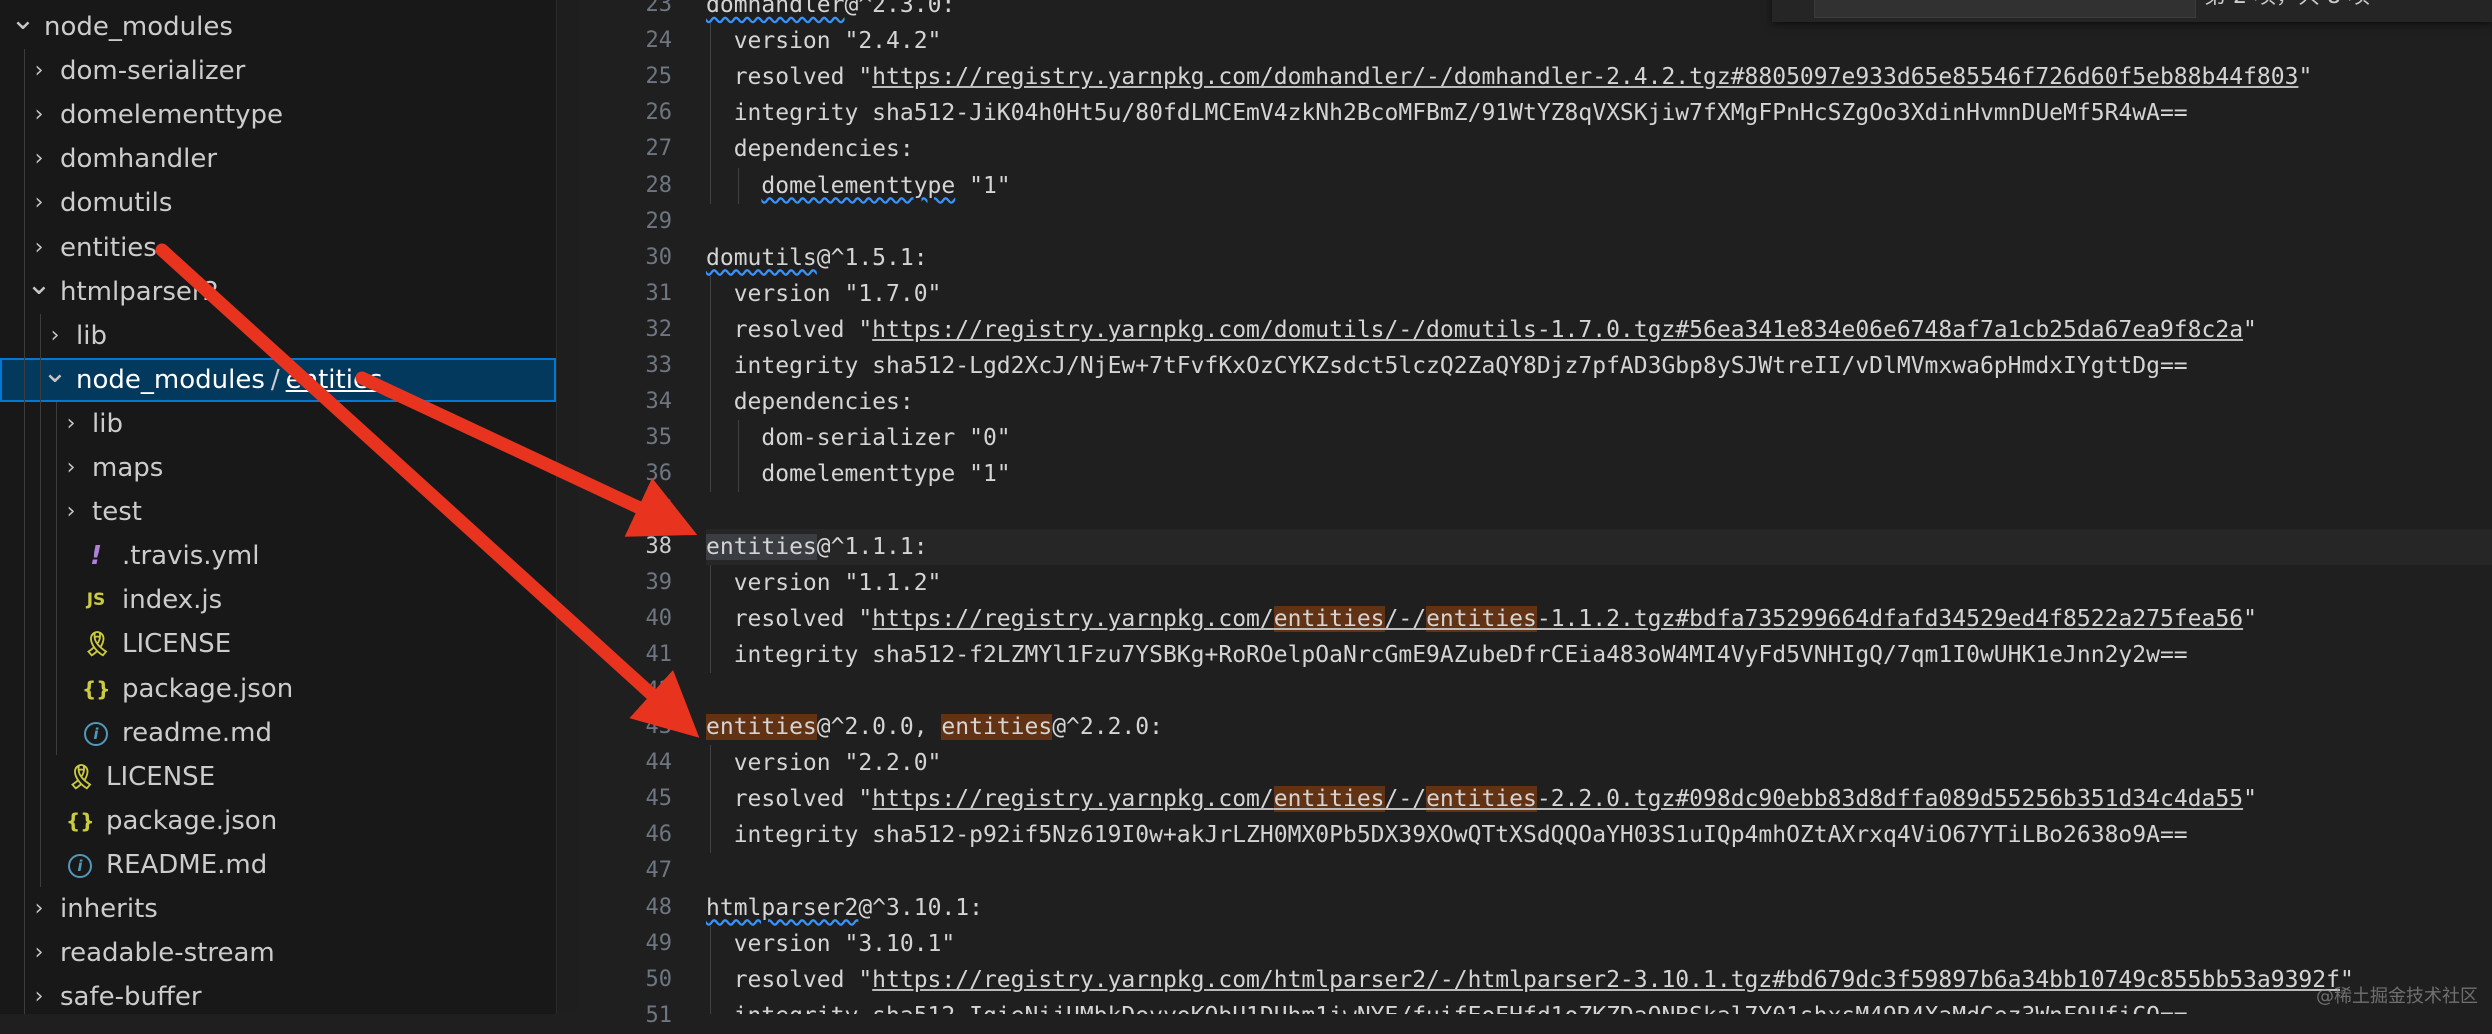 The height and width of the screenshot is (1034, 2492). What do you see at coordinates (659, 979) in the screenshot?
I see `line-number: 50` at bounding box center [659, 979].